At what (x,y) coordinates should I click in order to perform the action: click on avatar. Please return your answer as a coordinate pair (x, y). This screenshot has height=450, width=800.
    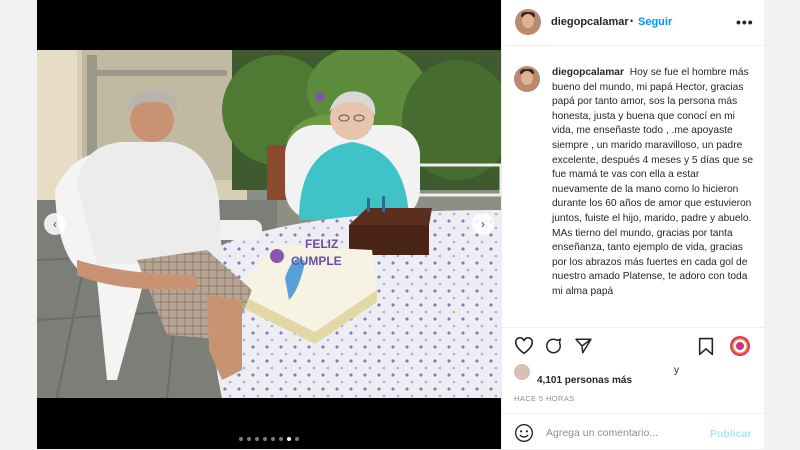
    Looking at the image, I should click on (528, 22).